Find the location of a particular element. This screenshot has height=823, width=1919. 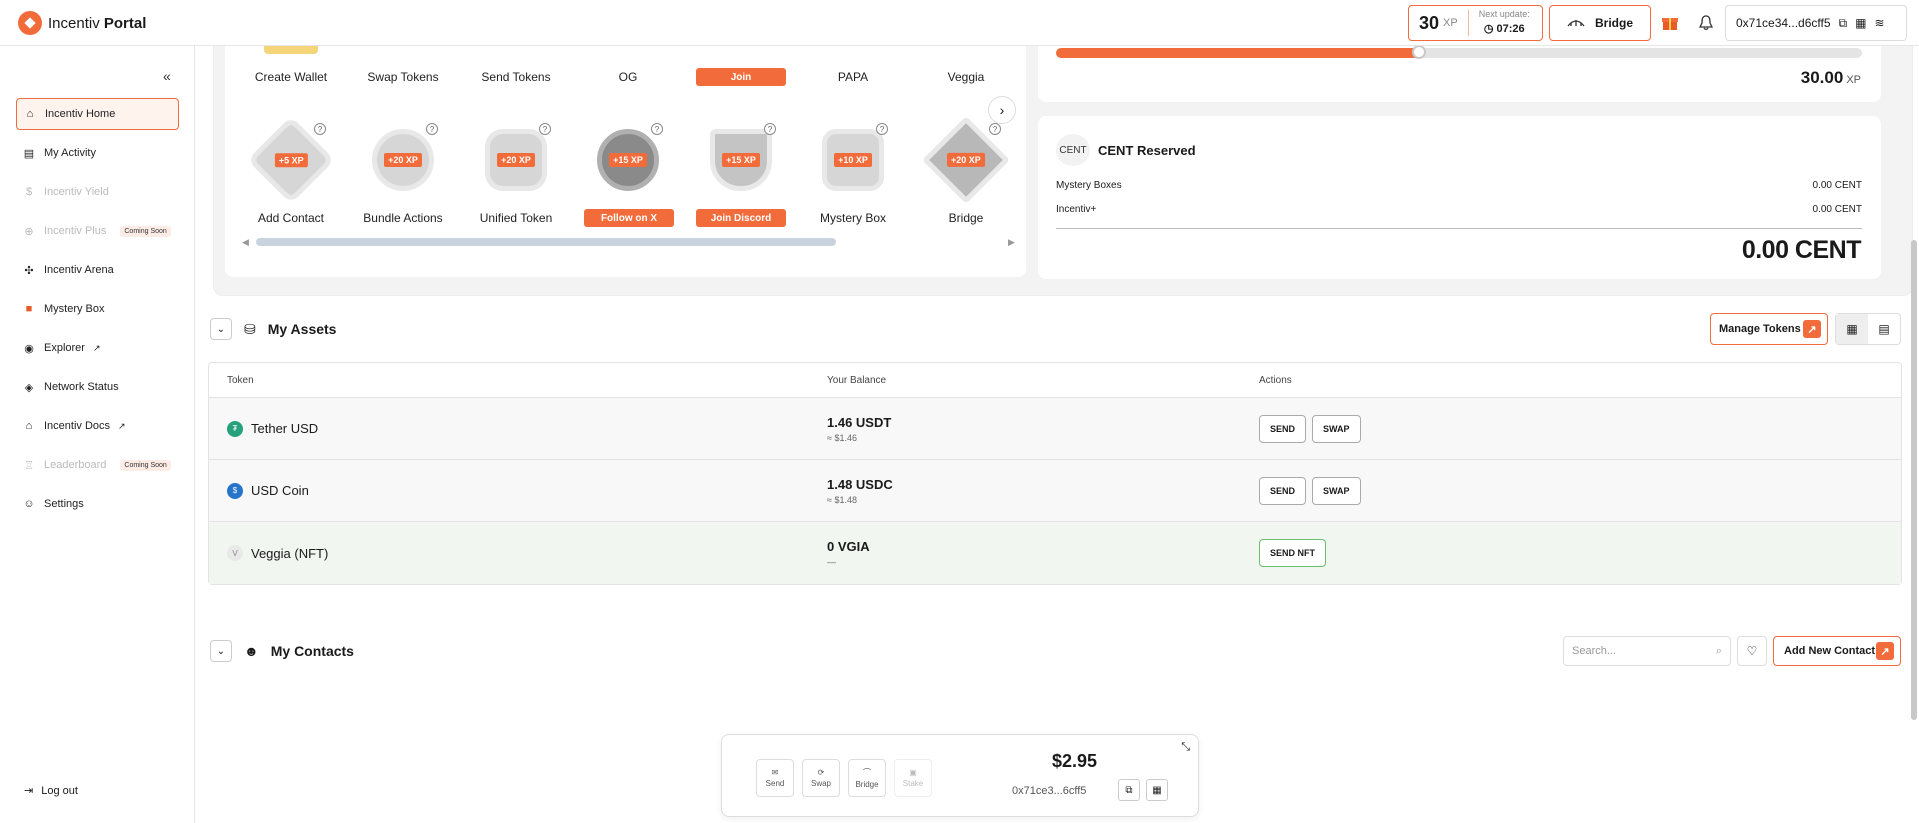

manage-tokens-button: Manage Tokens ↗ is located at coordinates (1769, 329).